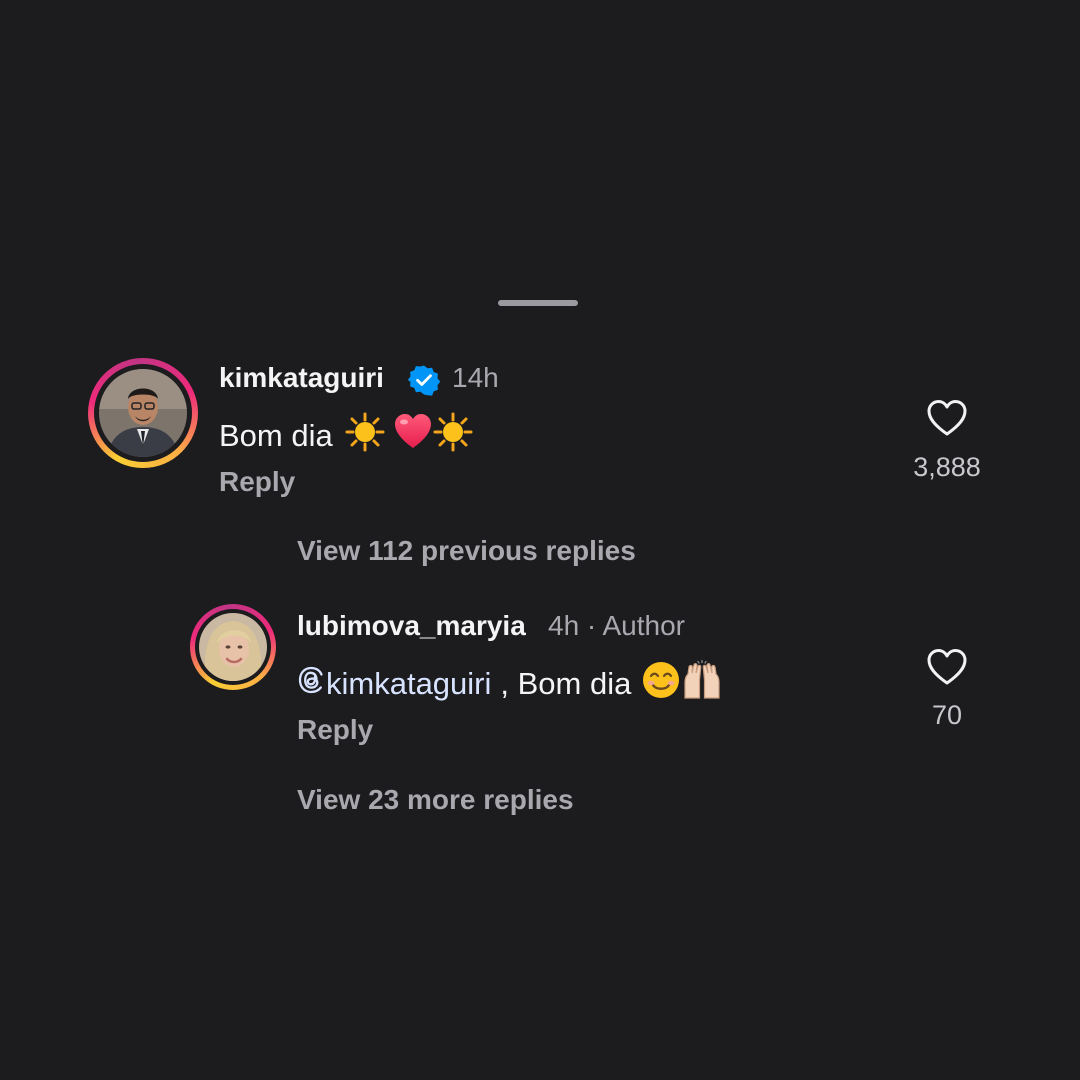 Image resolution: width=1080 pixels, height=1080 pixels. What do you see at coordinates (538, 303) in the screenshot?
I see `sheet-drag-handle` at bounding box center [538, 303].